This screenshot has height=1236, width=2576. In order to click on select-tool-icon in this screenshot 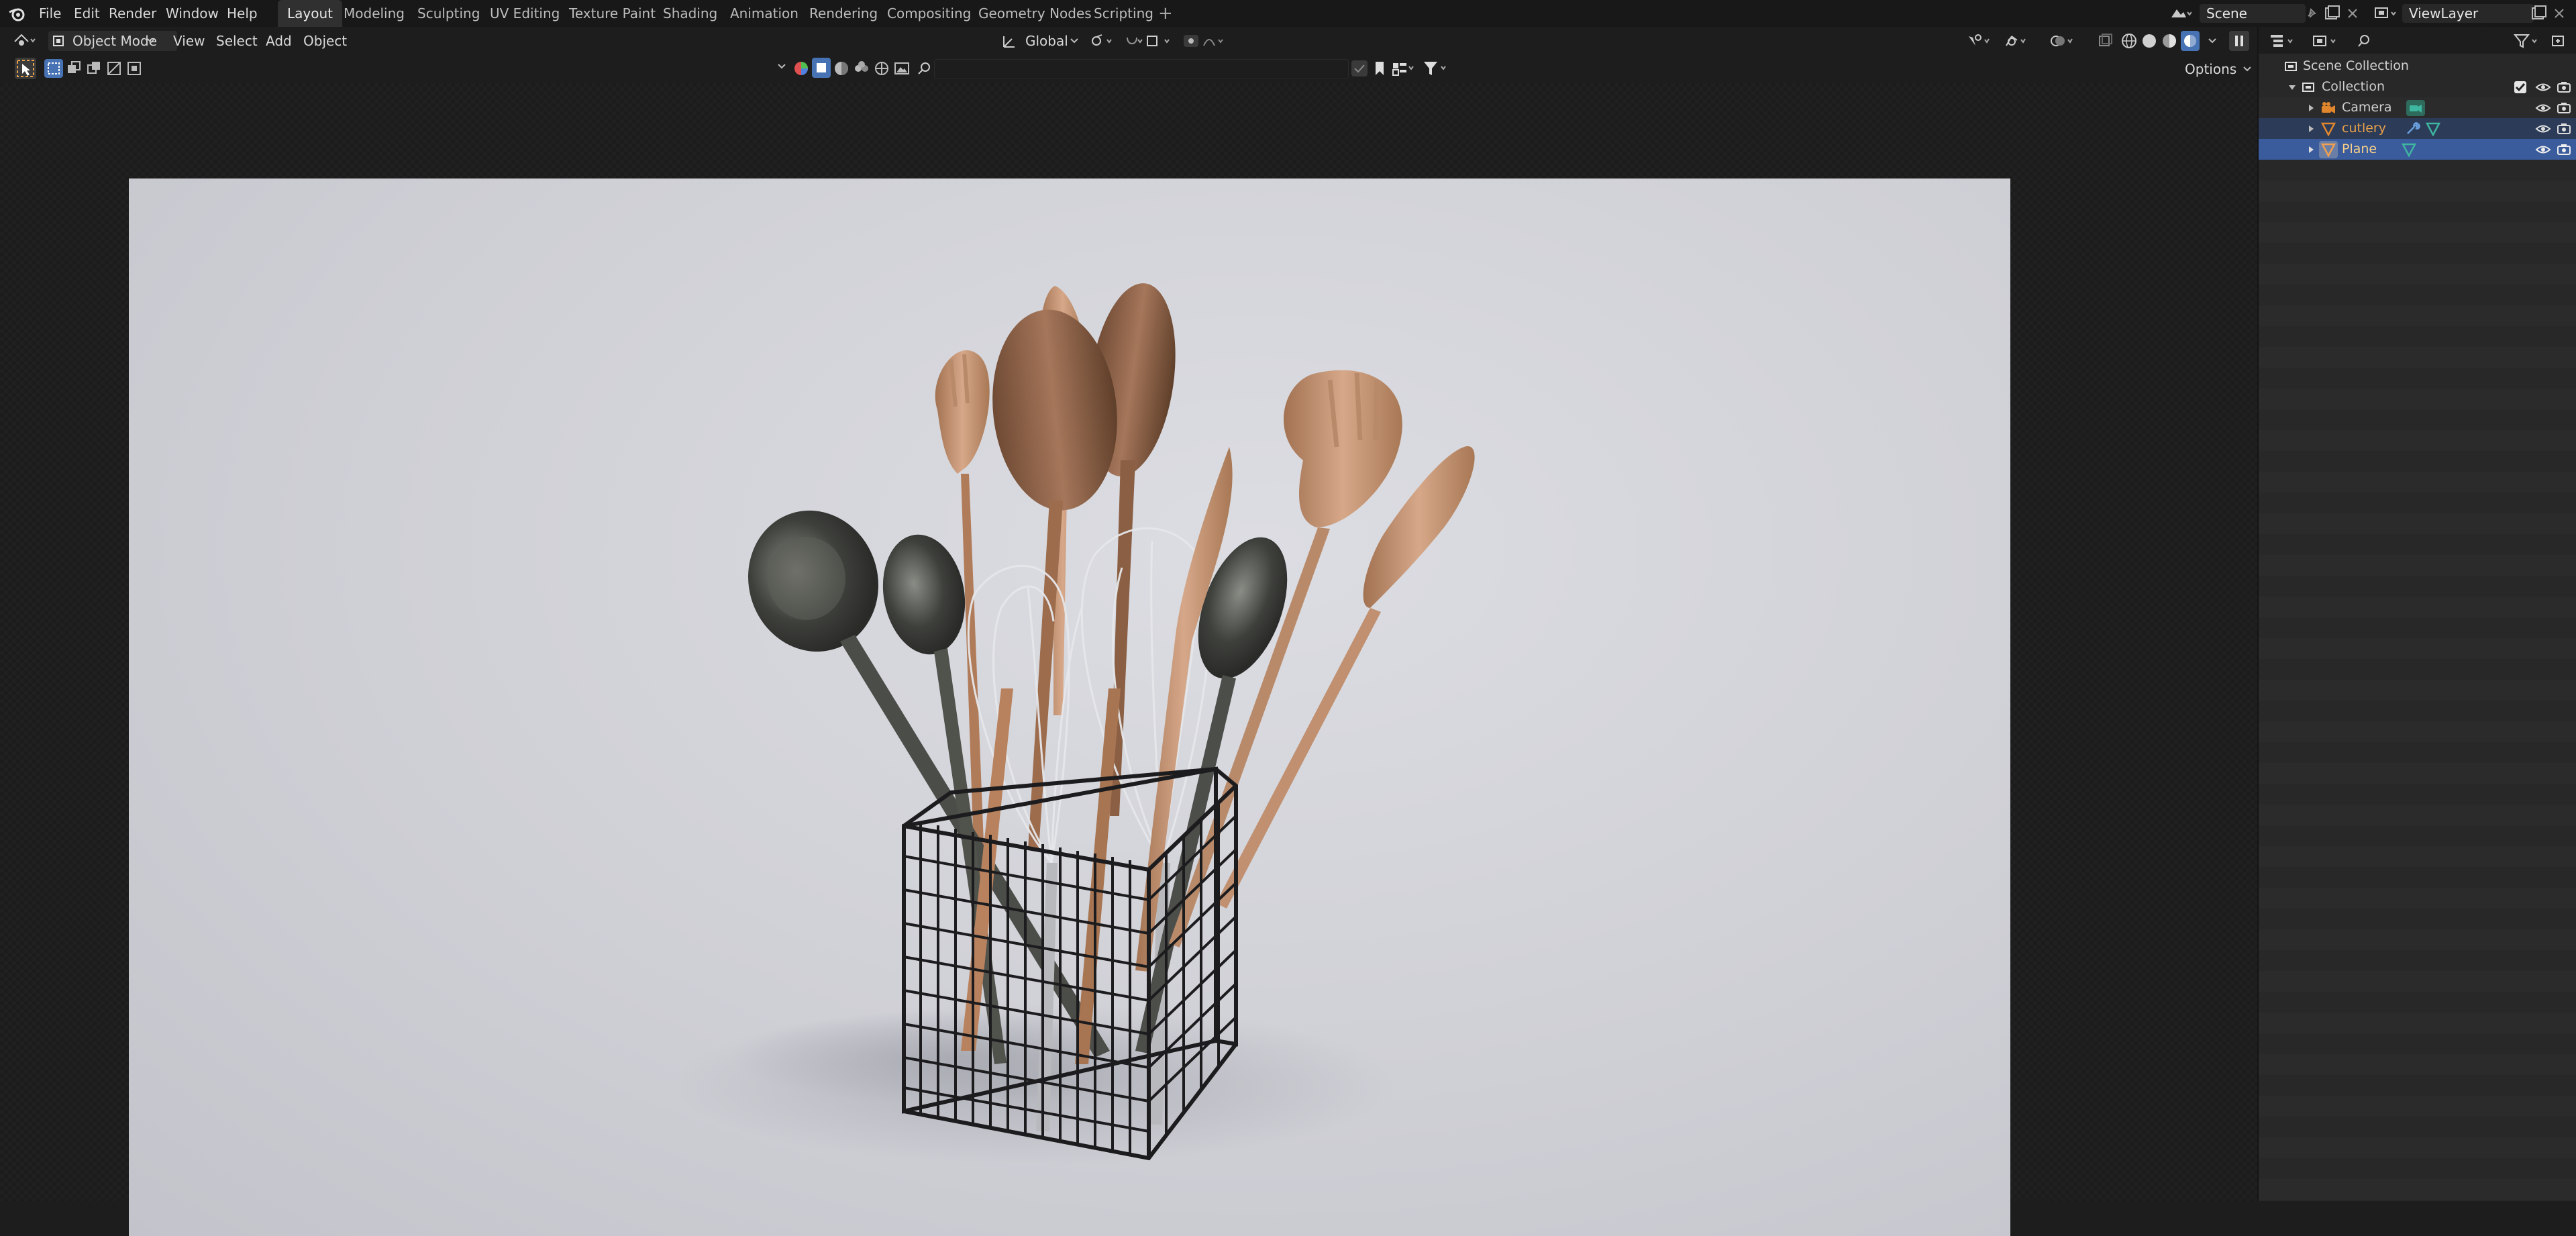, I will do `click(25, 68)`.